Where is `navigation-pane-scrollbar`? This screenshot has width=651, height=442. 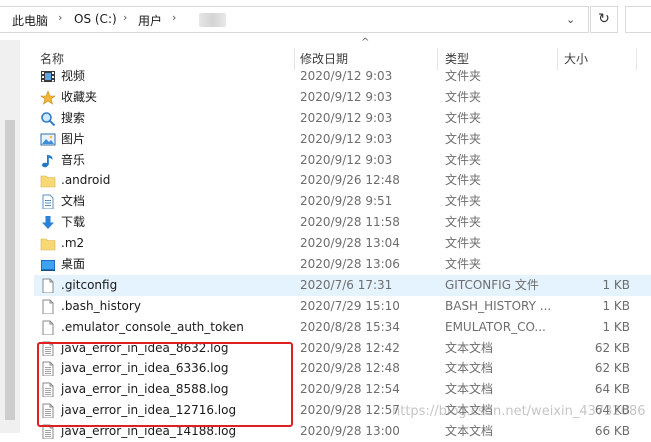 navigation-pane-scrollbar is located at coordinates (10, 236).